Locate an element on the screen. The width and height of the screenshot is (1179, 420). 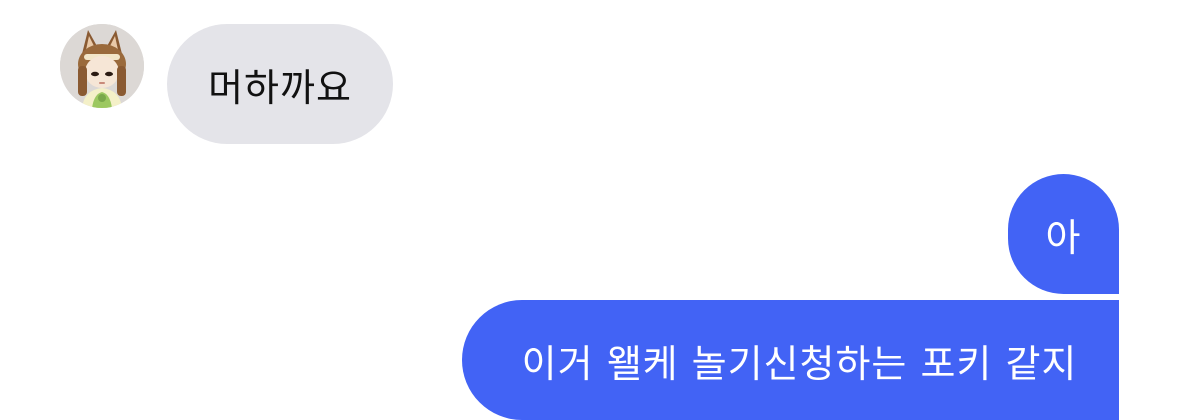
avatar-image is located at coordinates (102, 66).